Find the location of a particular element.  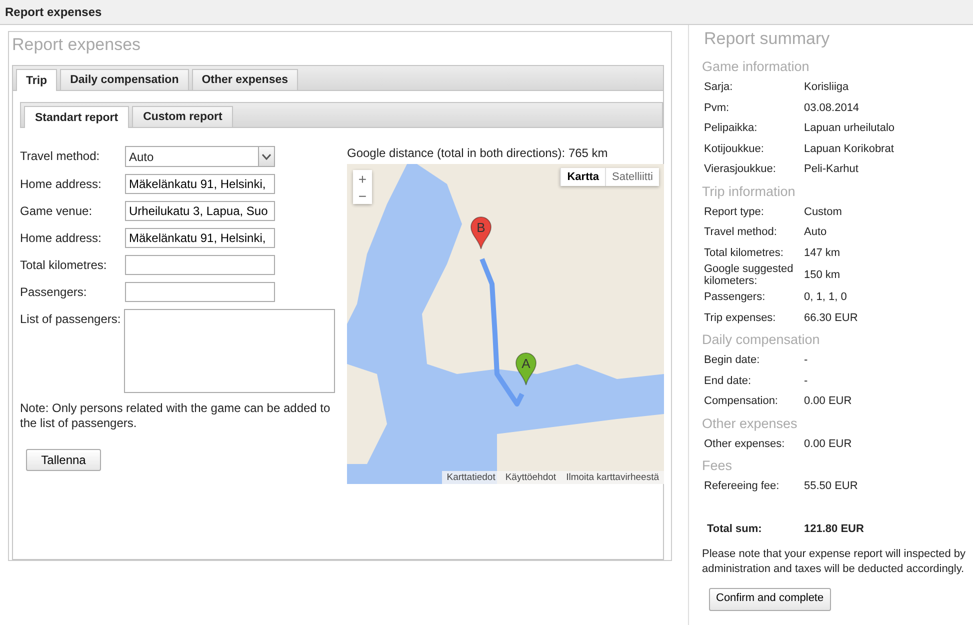

total-value: 121.80 EUR is located at coordinates (834, 528).